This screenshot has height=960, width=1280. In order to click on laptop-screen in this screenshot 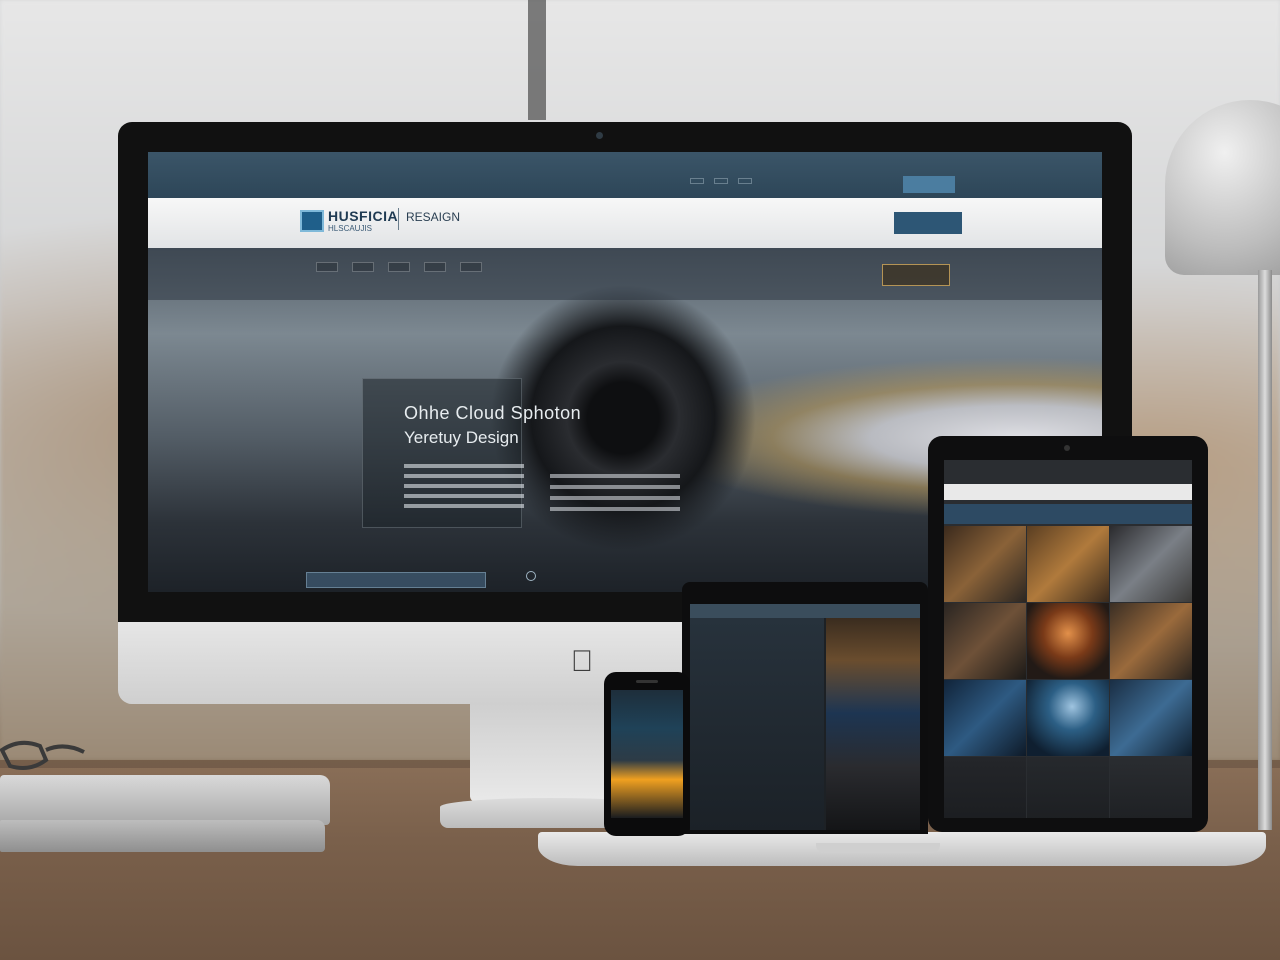, I will do `click(805, 717)`.